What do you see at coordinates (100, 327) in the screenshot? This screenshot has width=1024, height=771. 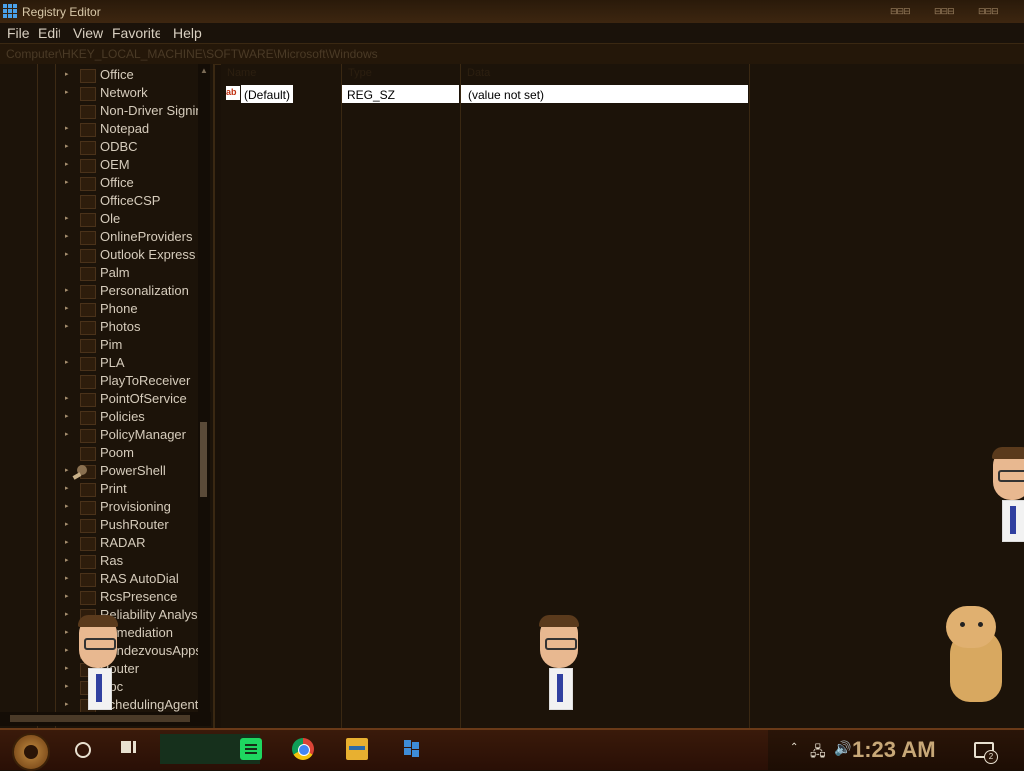 I see `tree-node: ▸ Photos` at bounding box center [100, 327].